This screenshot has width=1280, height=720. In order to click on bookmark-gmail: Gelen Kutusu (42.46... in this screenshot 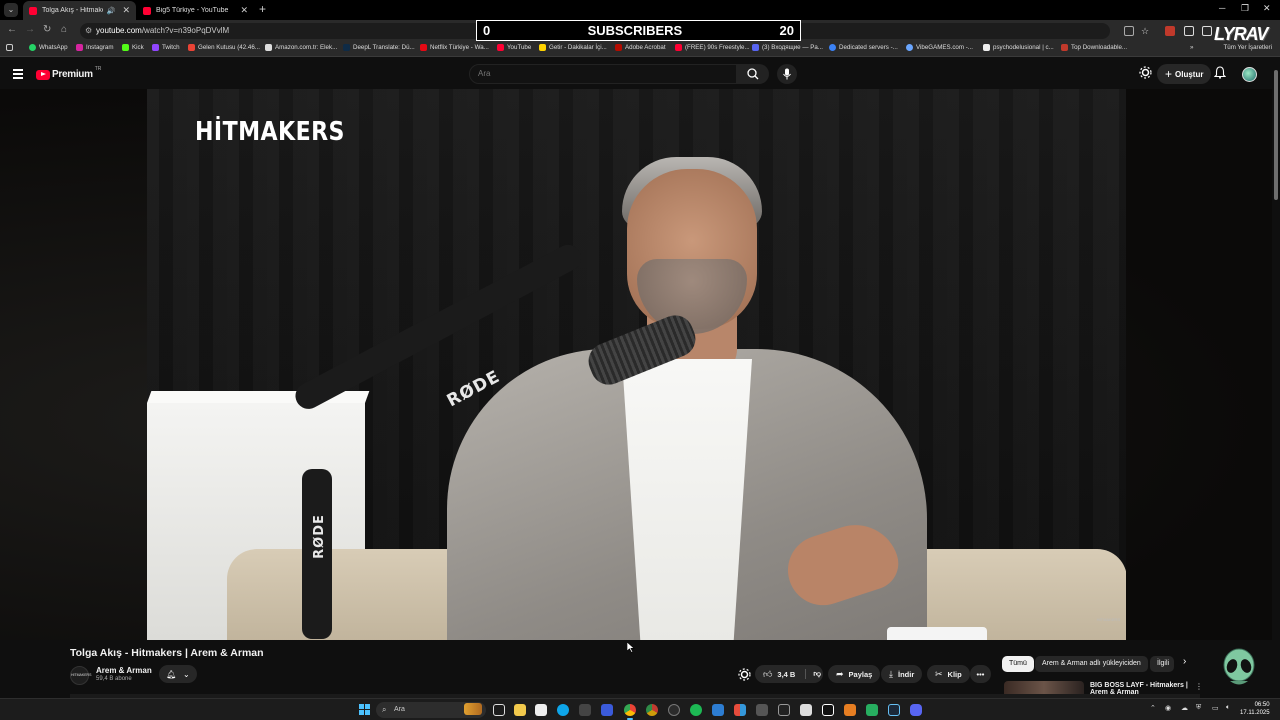, I will do `click(224, 47)`.